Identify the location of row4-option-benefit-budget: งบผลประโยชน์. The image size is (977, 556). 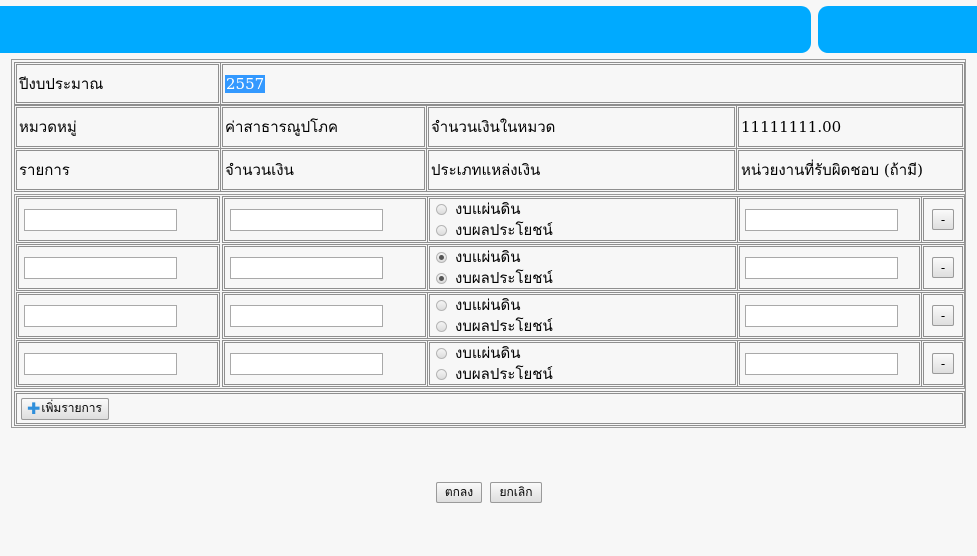
(504, 374).